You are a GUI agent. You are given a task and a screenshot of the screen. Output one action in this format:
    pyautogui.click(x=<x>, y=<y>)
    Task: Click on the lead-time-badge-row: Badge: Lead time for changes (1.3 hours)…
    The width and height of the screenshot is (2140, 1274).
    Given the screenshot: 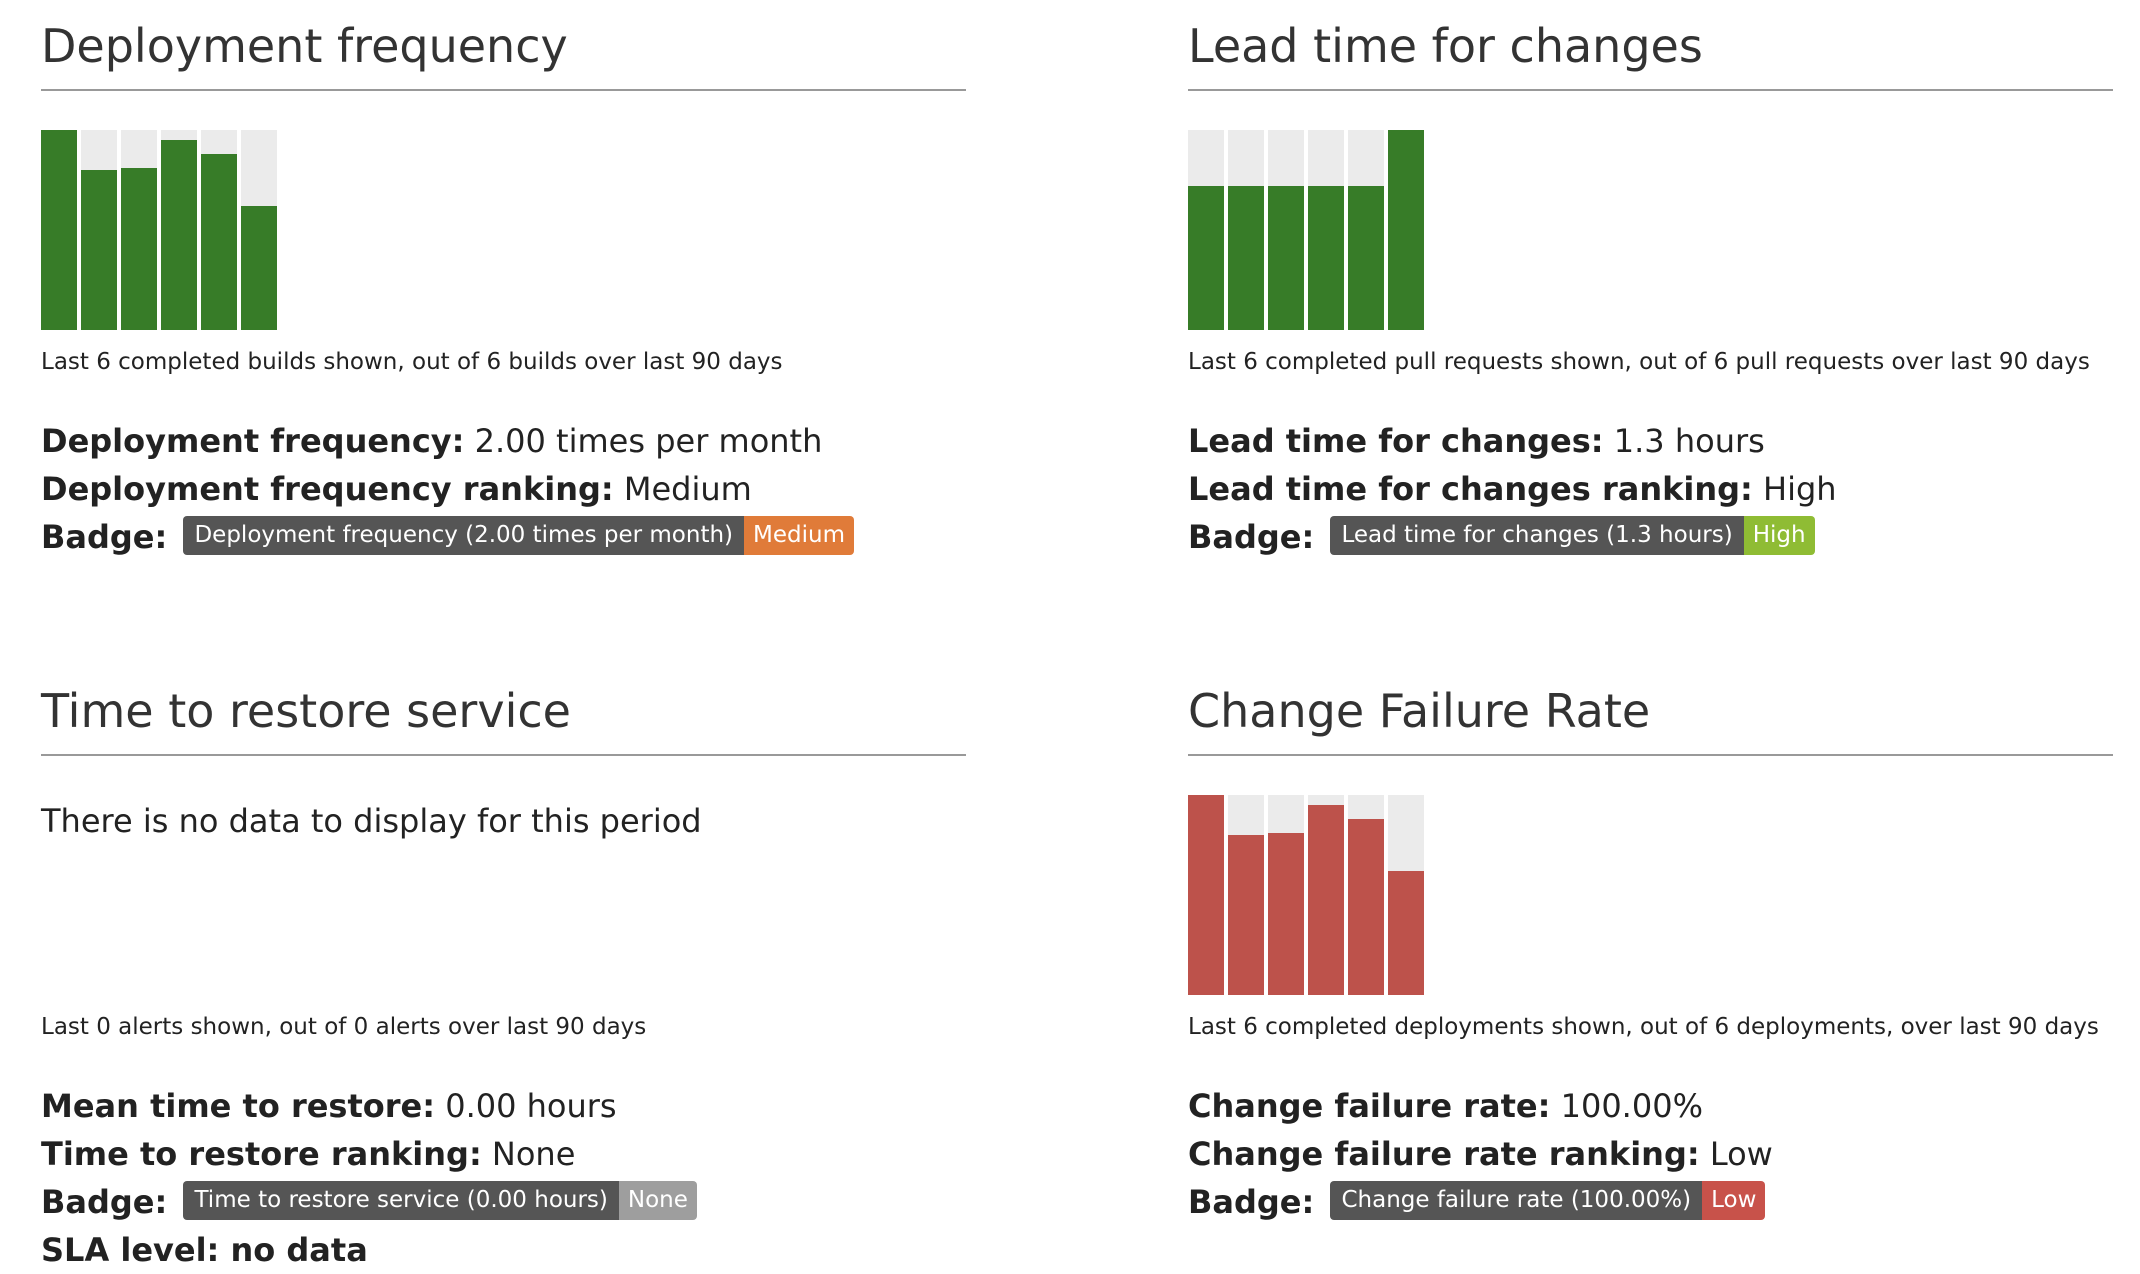 What is the action you would take?
    pyautogui.click(x=1650, y=537)
    